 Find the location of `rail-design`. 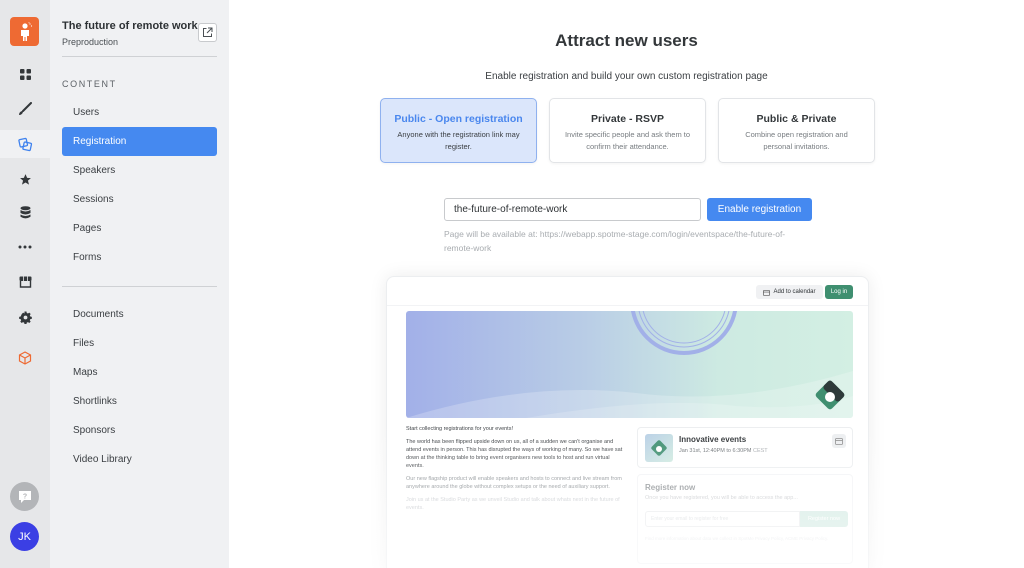

rail-design is located at coordinates (25, 109).